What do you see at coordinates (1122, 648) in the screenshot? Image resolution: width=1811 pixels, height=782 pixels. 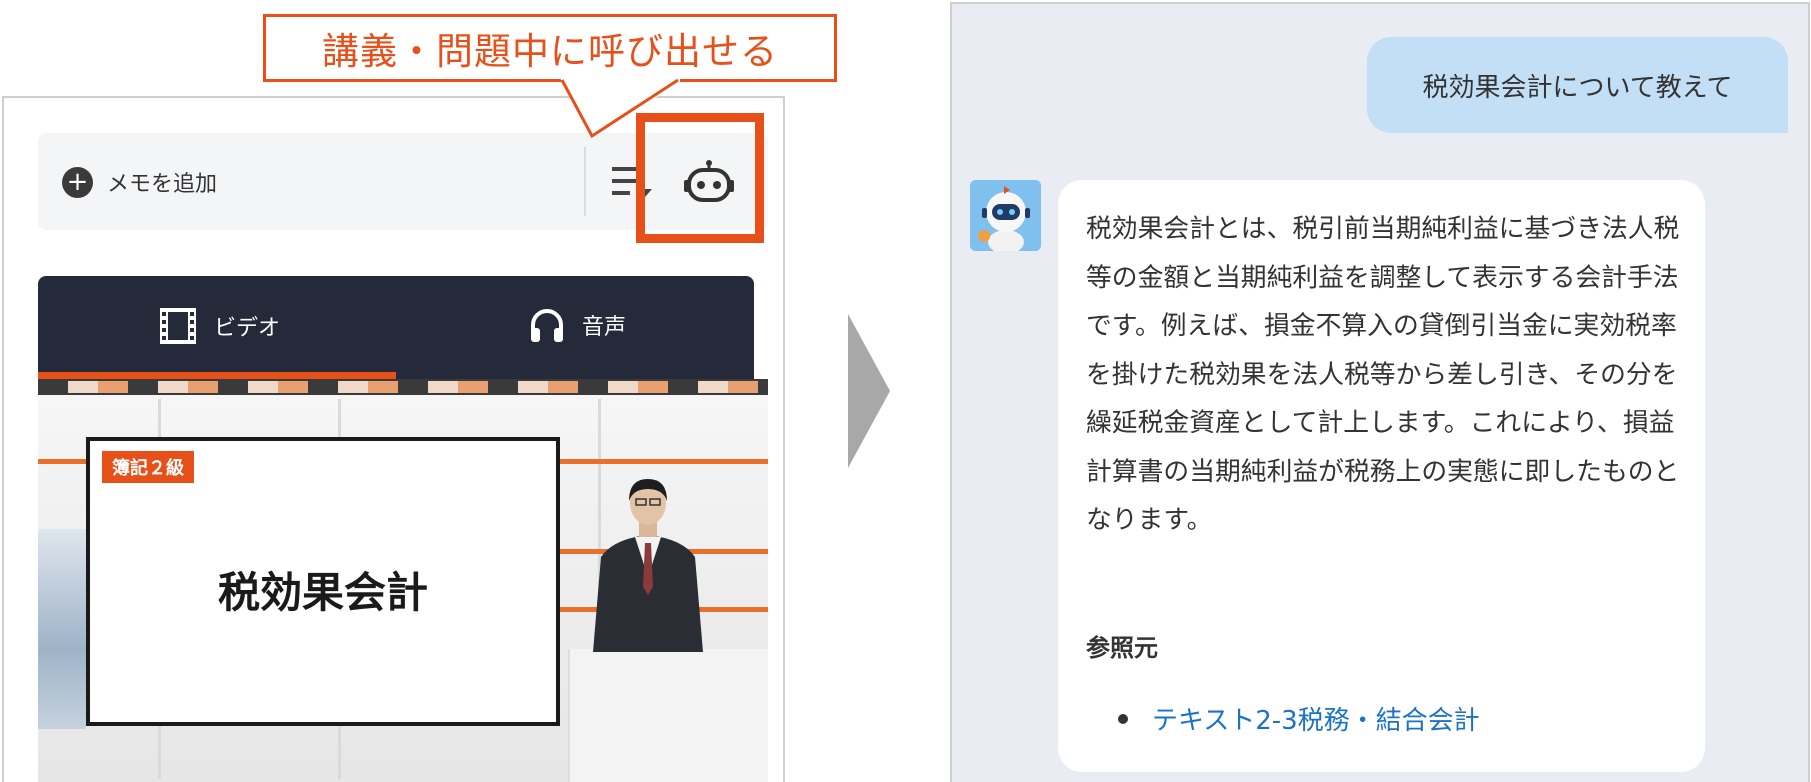 I see `reference-heading: 参照元` at bounding box center [1122, 648].